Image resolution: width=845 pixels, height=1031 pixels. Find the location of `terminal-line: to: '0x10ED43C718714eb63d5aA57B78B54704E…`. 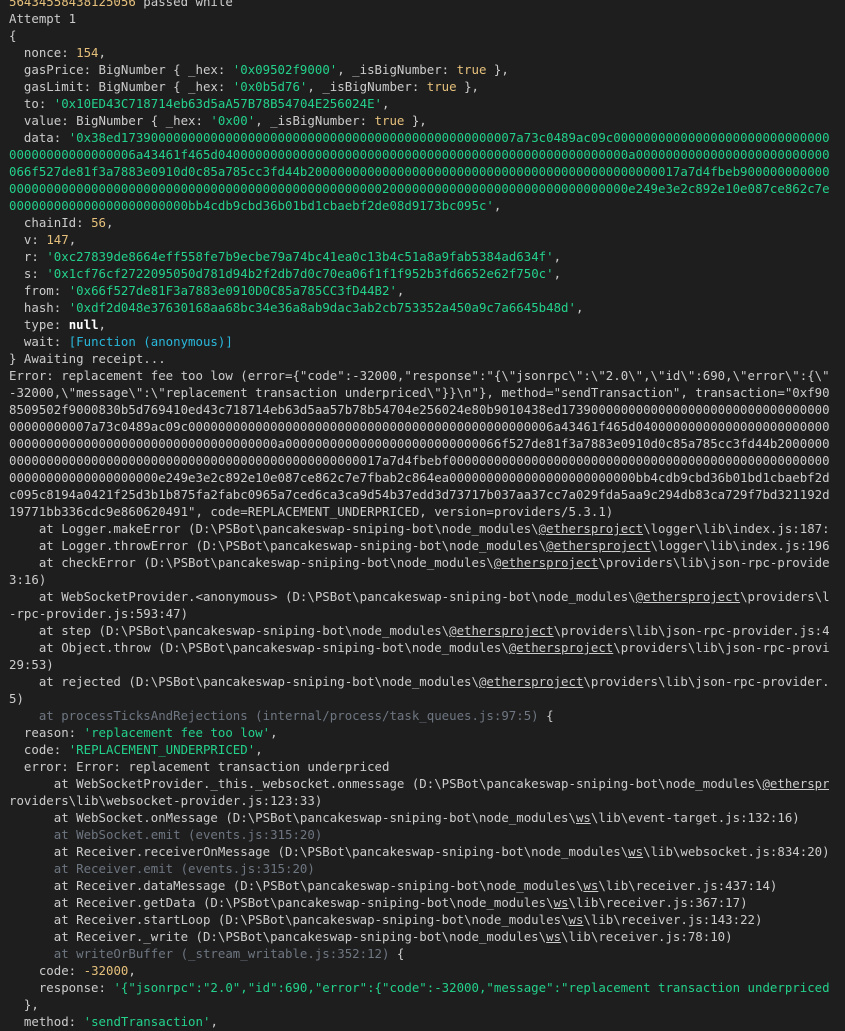

terminal-line: to: '0x10ED43C718714eb63d5aA57B78B54704E… is located at coordinates (419, 103).